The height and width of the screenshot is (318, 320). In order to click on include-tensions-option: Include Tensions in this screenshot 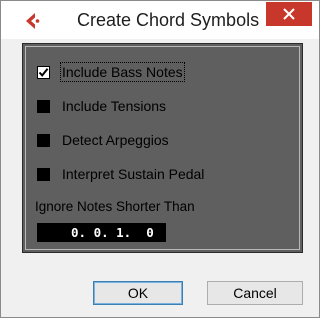, I will do `click(101, 106)`.